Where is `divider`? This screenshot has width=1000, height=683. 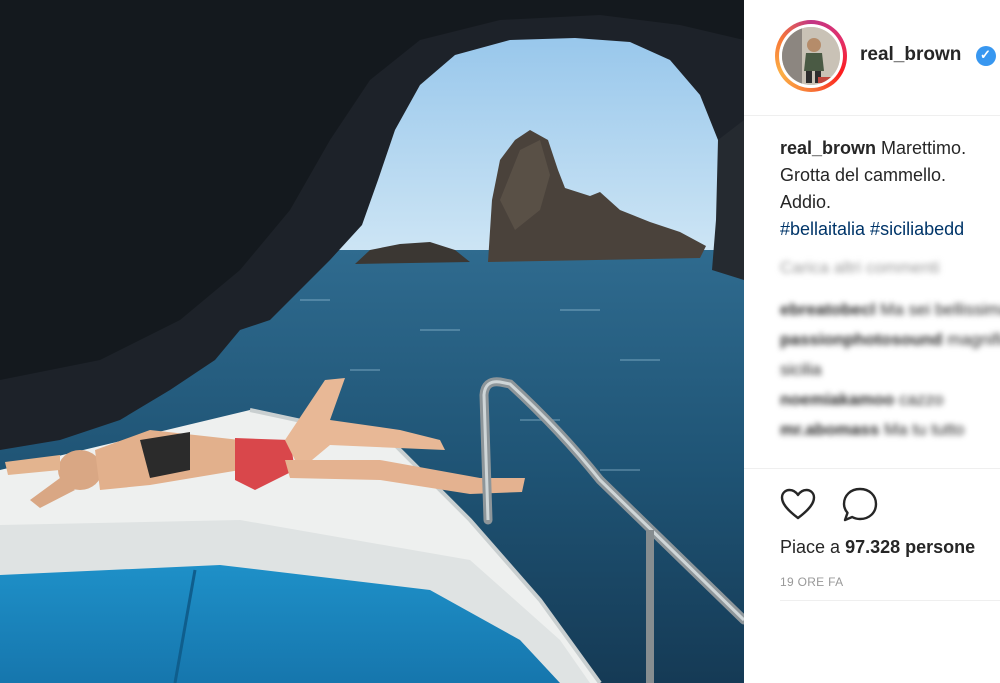 divider is located at coordinates (890, 600).